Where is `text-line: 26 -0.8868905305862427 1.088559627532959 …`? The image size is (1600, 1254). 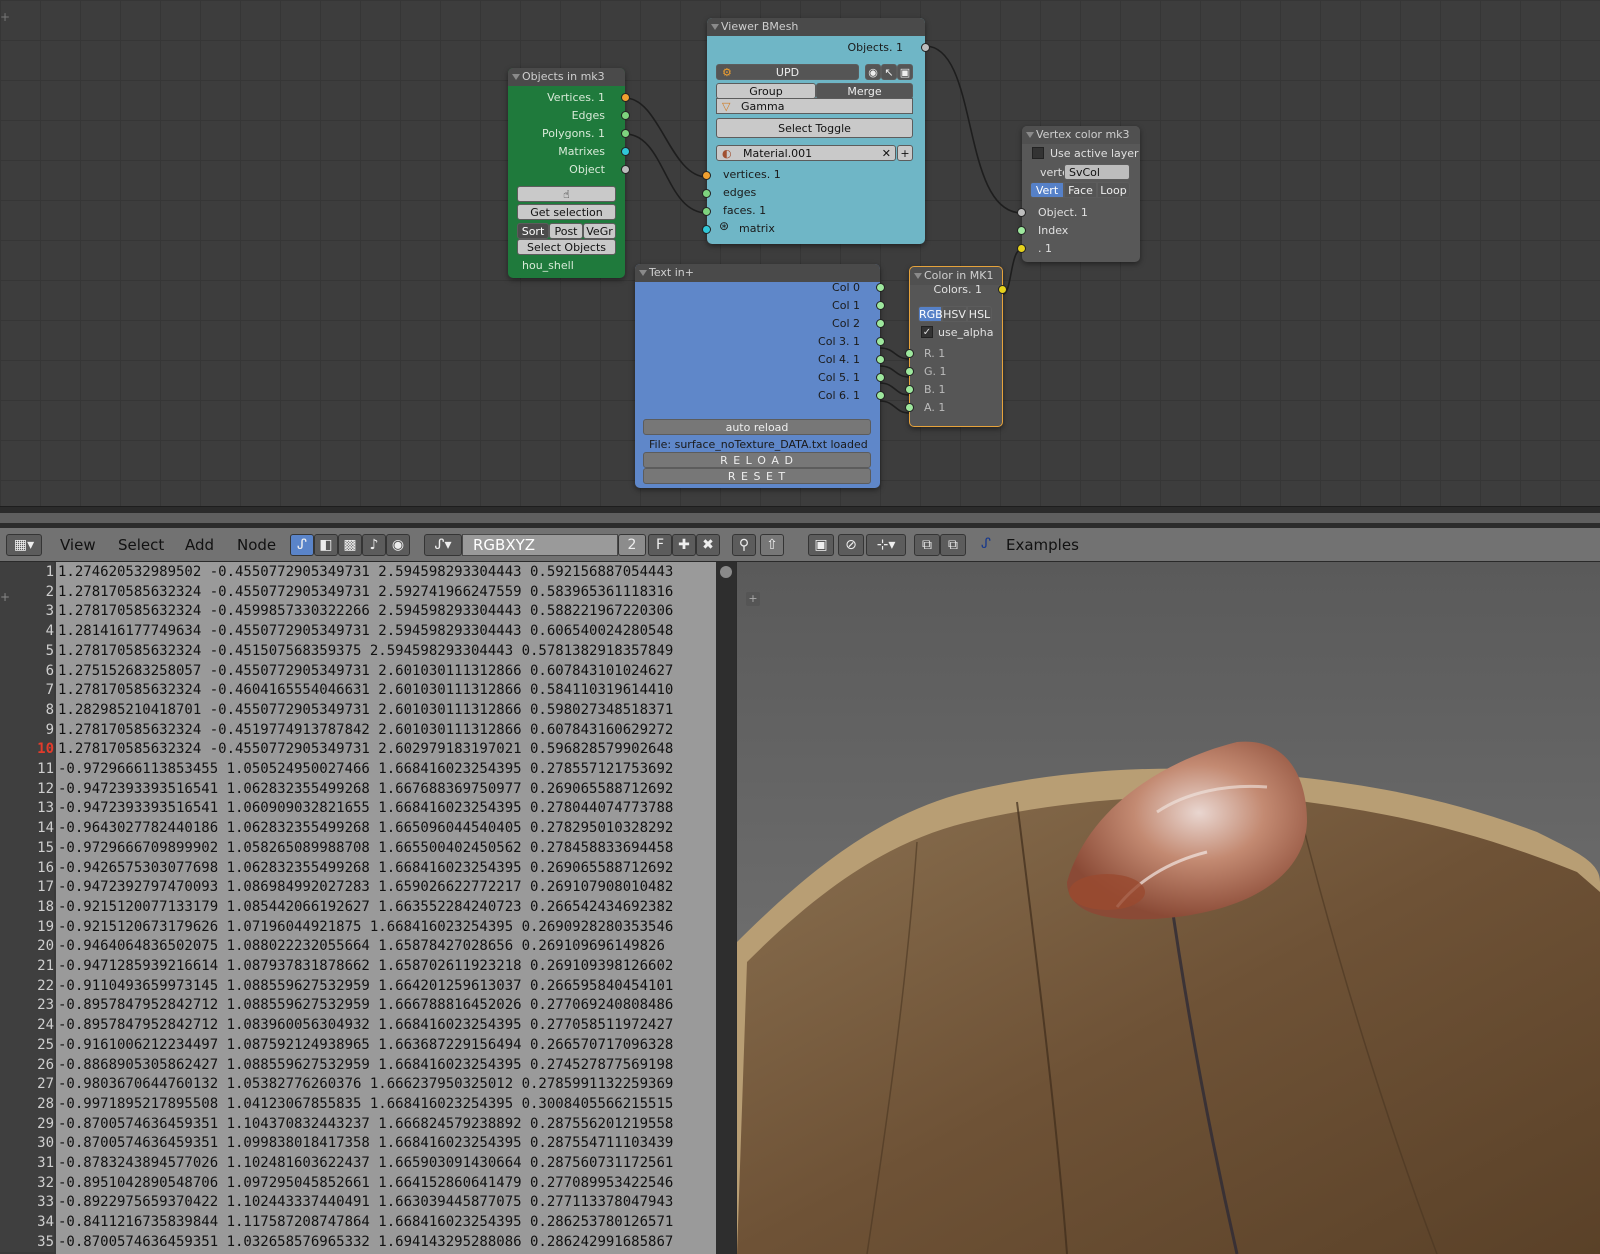
text-line: 26 -0.8868905305862427 1.088559627532959 … is located at coordinates (358, 1064).